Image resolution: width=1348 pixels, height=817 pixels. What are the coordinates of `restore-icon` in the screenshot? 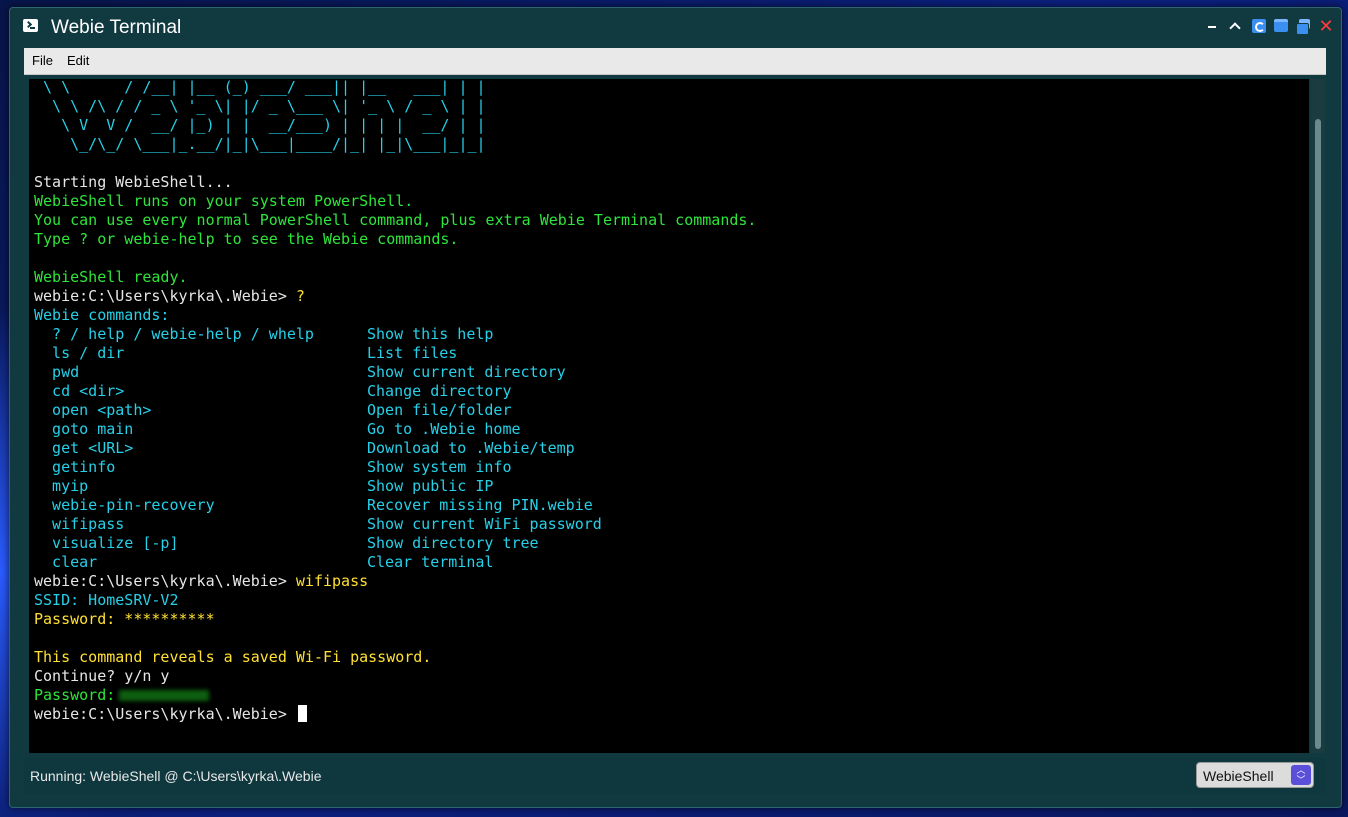 It's located at (1303, 26).